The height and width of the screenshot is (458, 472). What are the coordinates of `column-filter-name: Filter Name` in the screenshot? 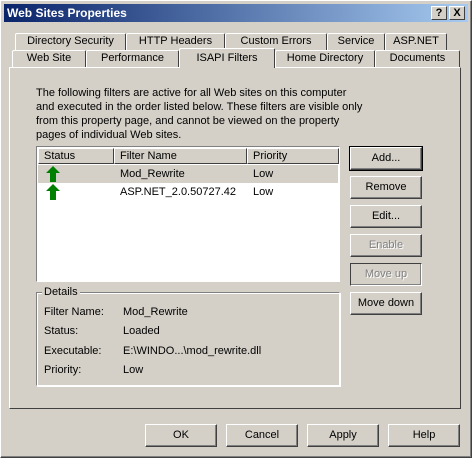 It's located at (180, 156).